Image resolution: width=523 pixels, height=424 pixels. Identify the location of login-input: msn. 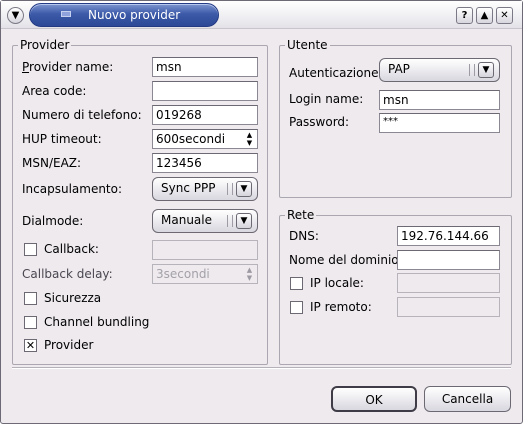
(439, 100).